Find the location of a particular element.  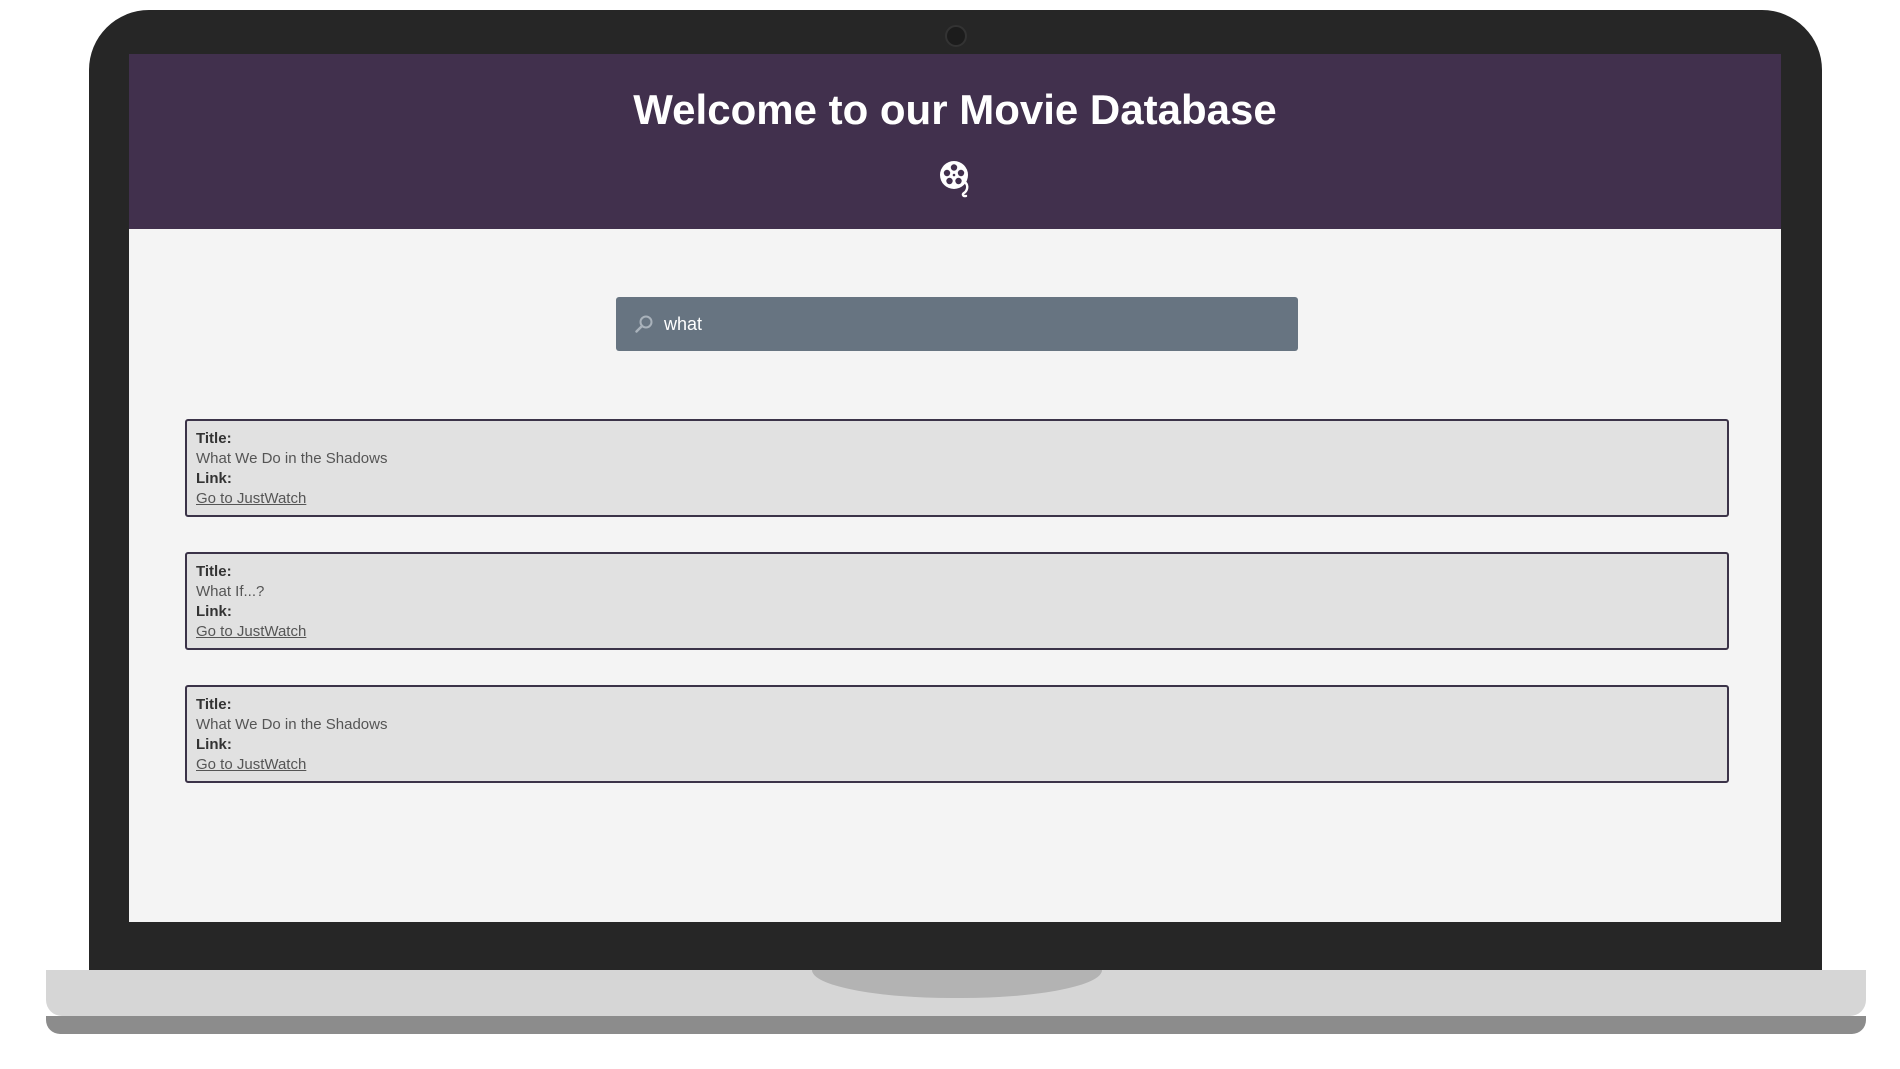

camera-icon is located at coordinates (956, 36).